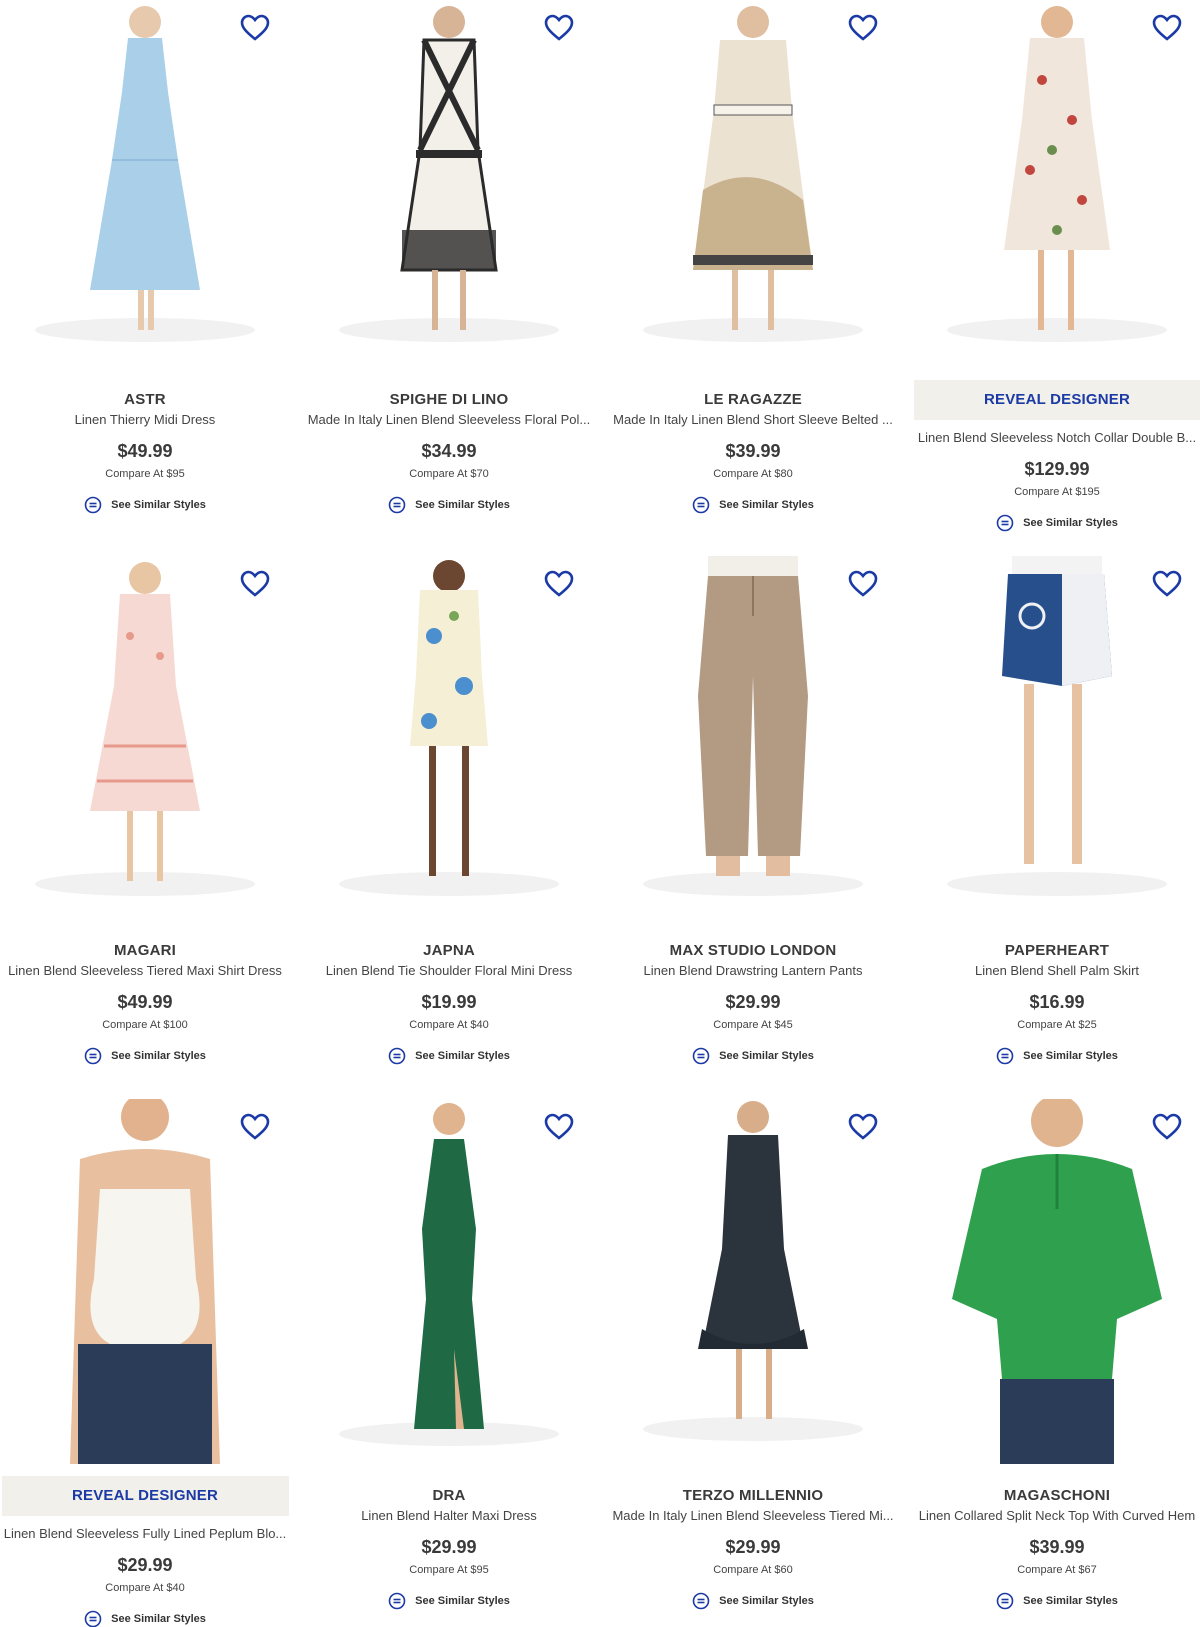 The height and width of the screenshot is (1627, 1200). What do you see at coordinates (1056, 971) in the screenshot?
I see `product-title: Linen Blend Shell Palm Skirt` at bounding box center [1056, 971].